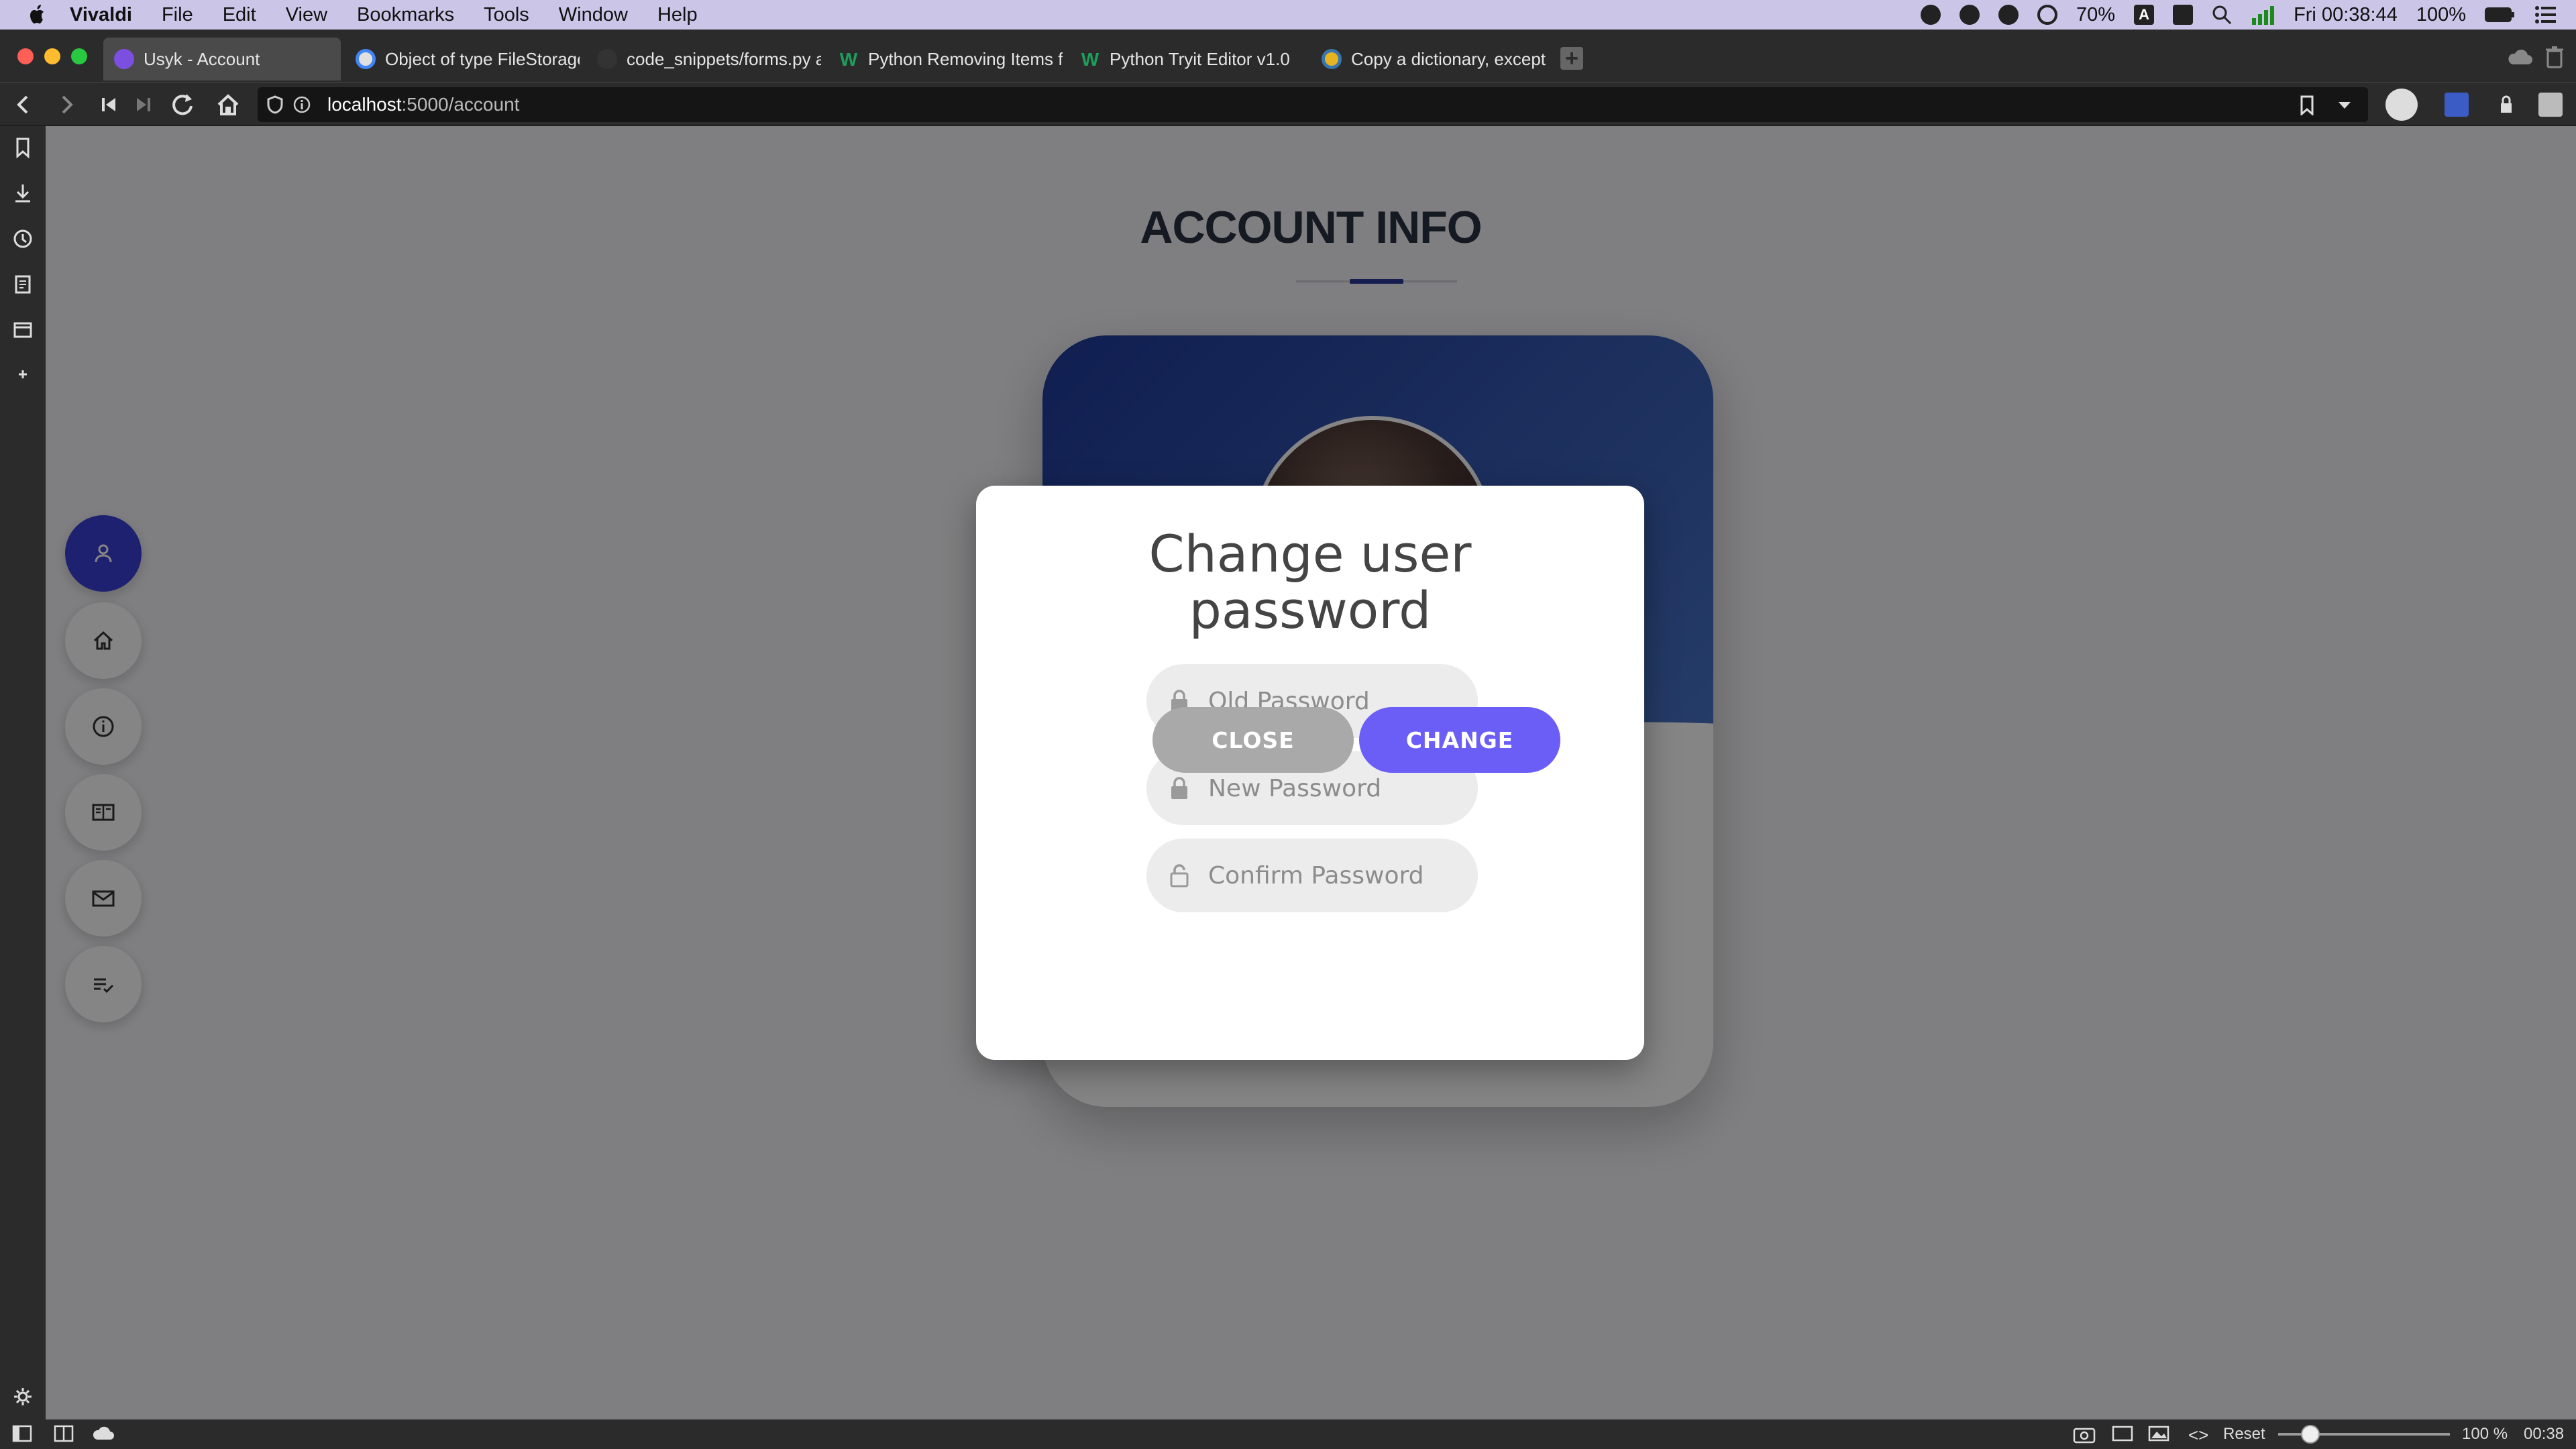  What do you see at coordinates (2500, 14) in the screenshot?
I see `battery-icon` at bounding box center [2500, 14].